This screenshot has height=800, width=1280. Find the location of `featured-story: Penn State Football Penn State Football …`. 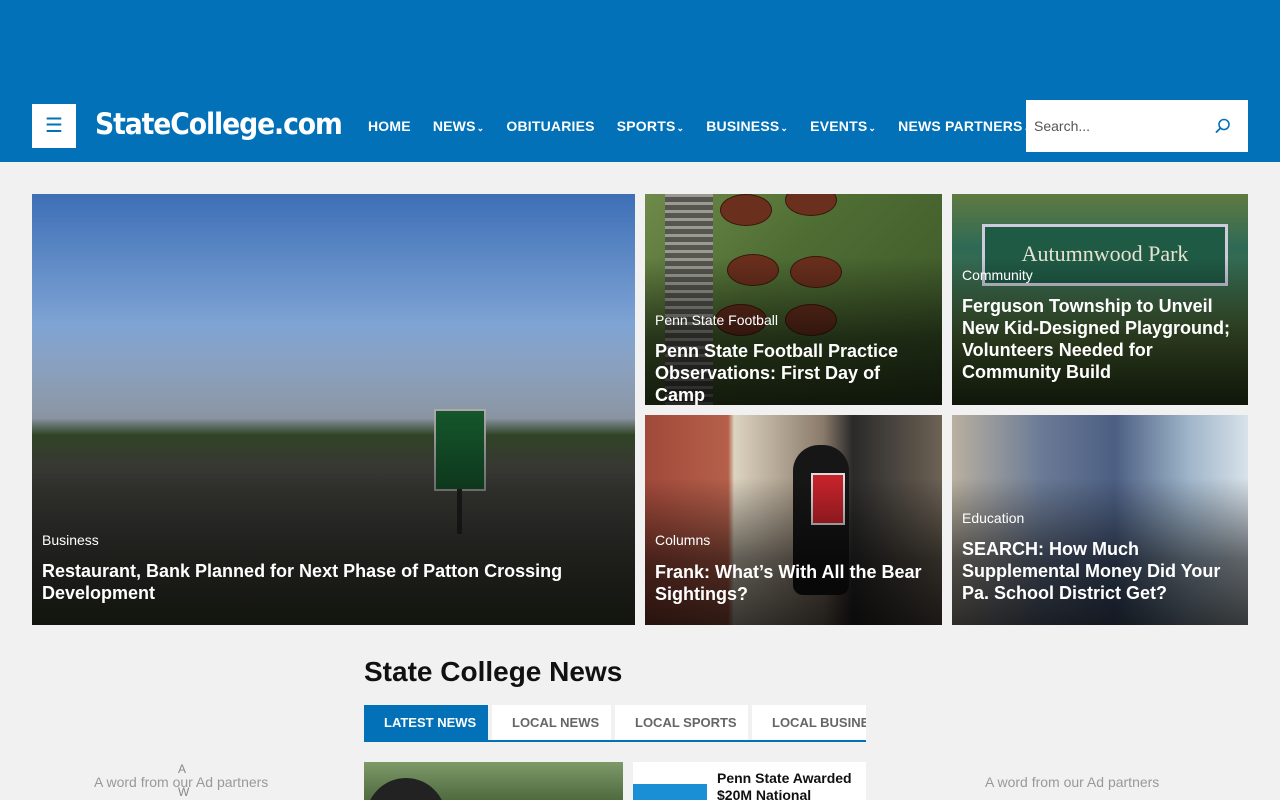

featured-story: Penn State Football Penn State Football … is located at coordinates (793, 299).